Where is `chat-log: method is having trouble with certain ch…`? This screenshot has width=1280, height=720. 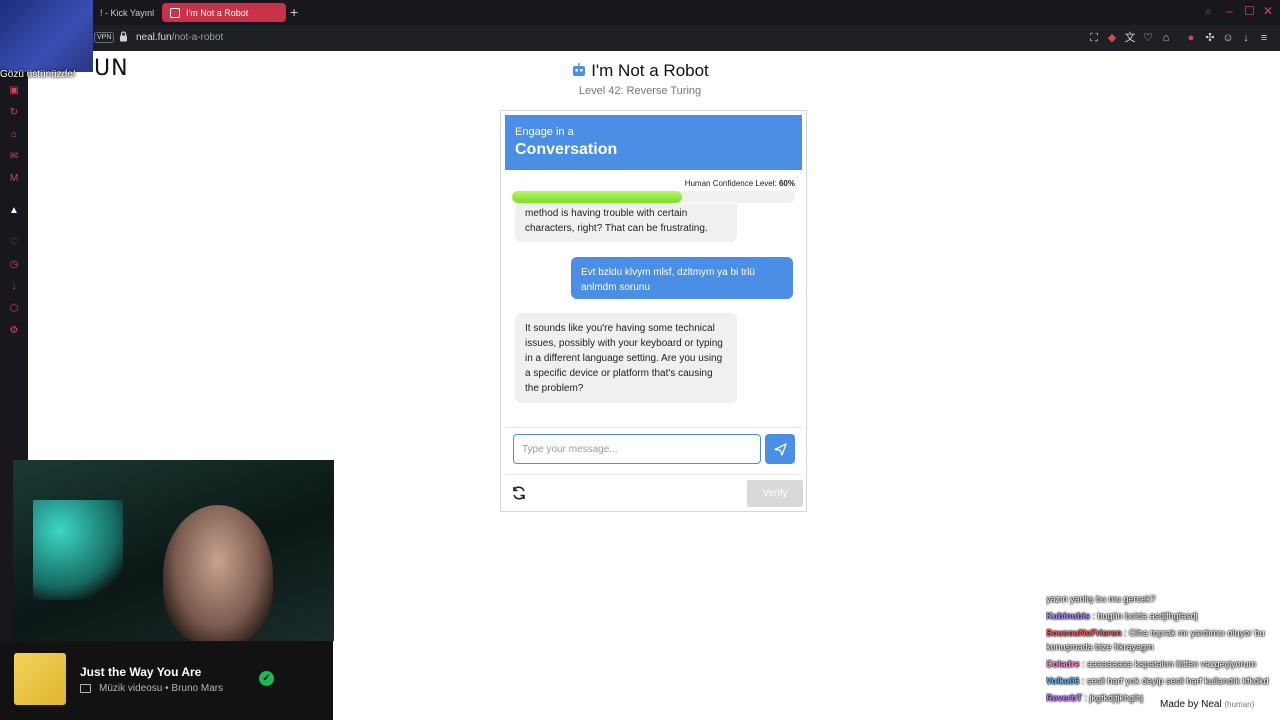
chat-log: method is having trouble with certain ch… is located at coordinates (653, 311).